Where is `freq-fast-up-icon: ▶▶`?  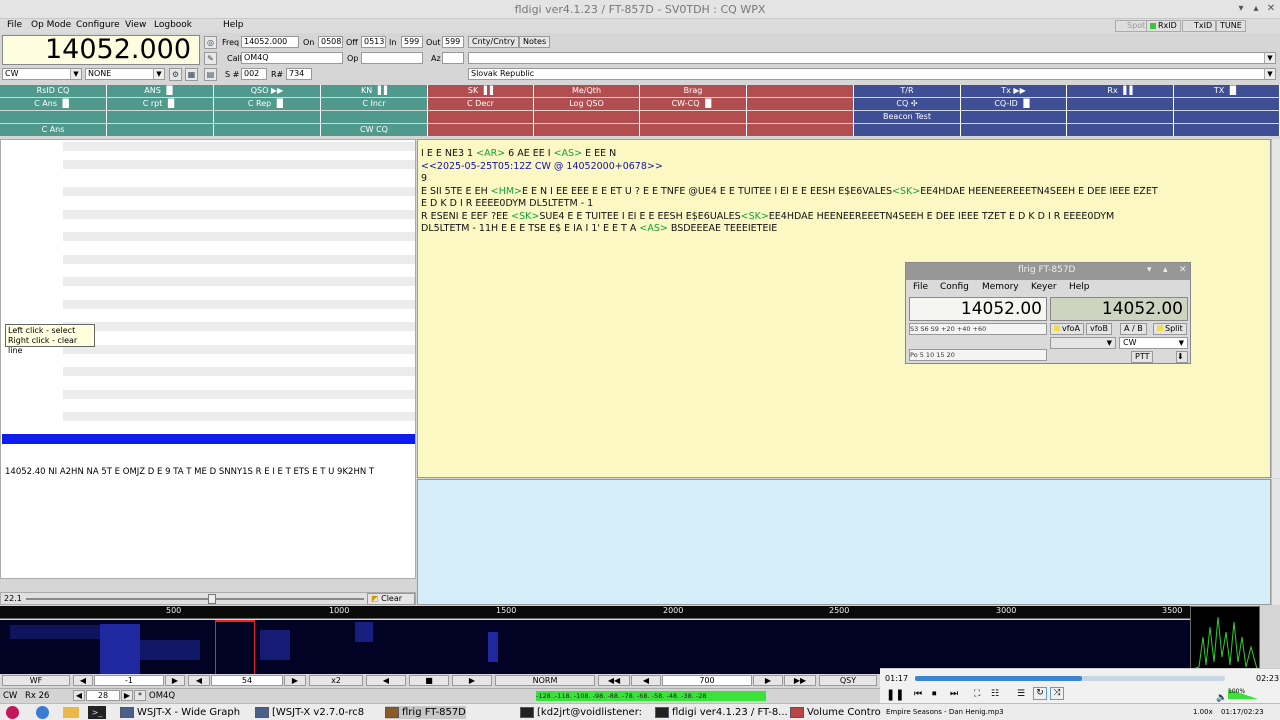 freq-fast-up-icon: ▶▶ is located at coordinates (800, 680).